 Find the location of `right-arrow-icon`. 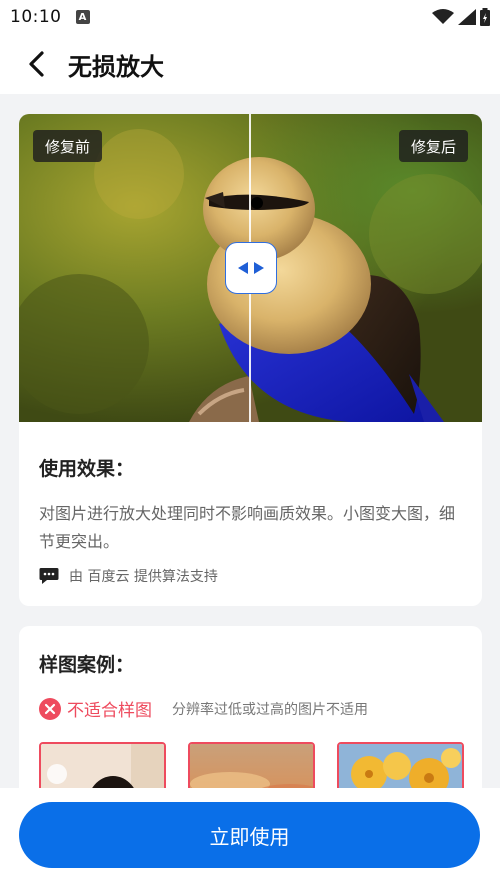

right-arrow-icon is located at coordinates (259, 268).